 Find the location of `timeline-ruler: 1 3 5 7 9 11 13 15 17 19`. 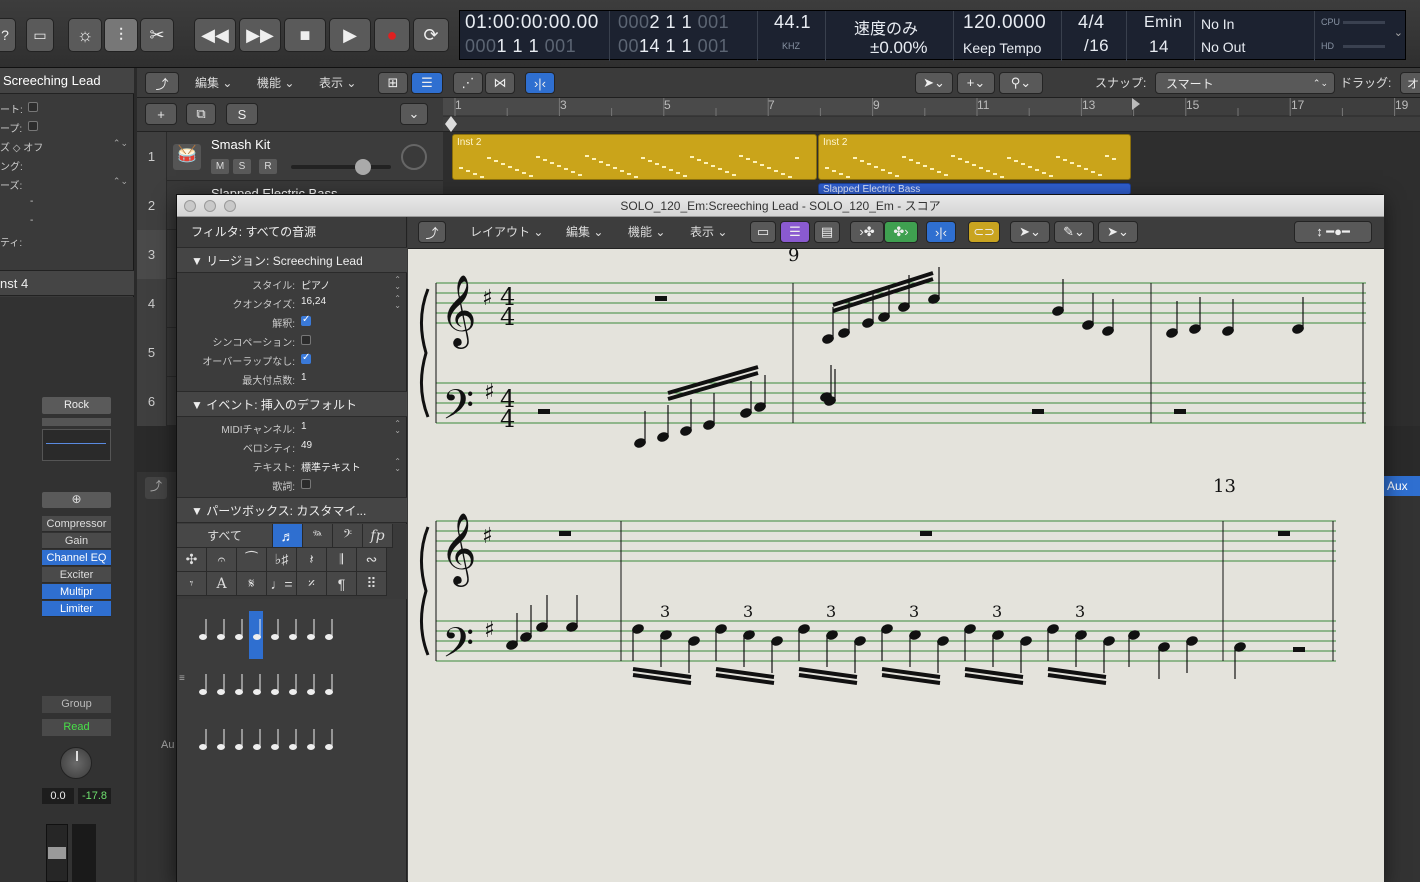

timeline-ruler: 1 3 5 7 9 11 13 15 17 19 is located at coordinates (931, 115).